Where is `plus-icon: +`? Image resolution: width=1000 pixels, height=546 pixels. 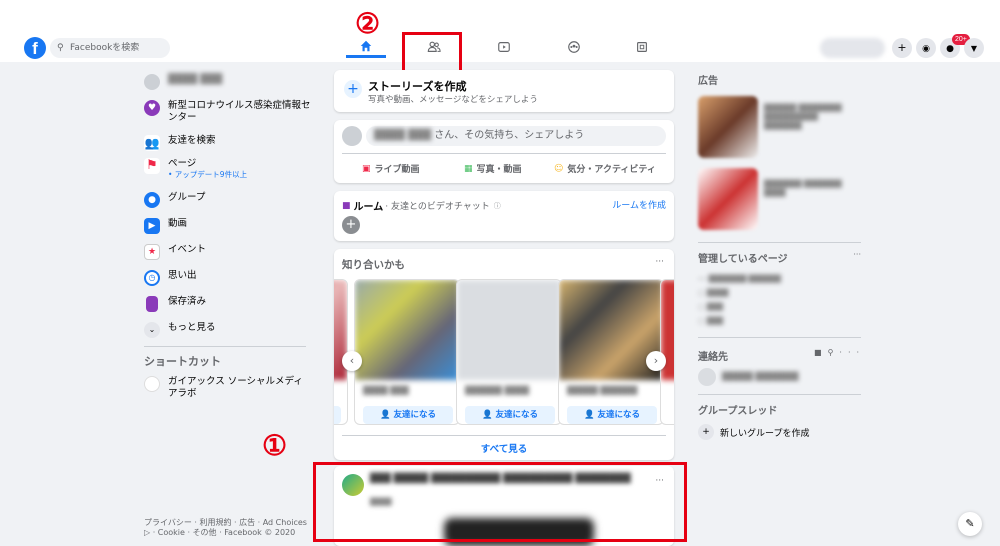
plus-icon: + is located at coordinates (902, 47).